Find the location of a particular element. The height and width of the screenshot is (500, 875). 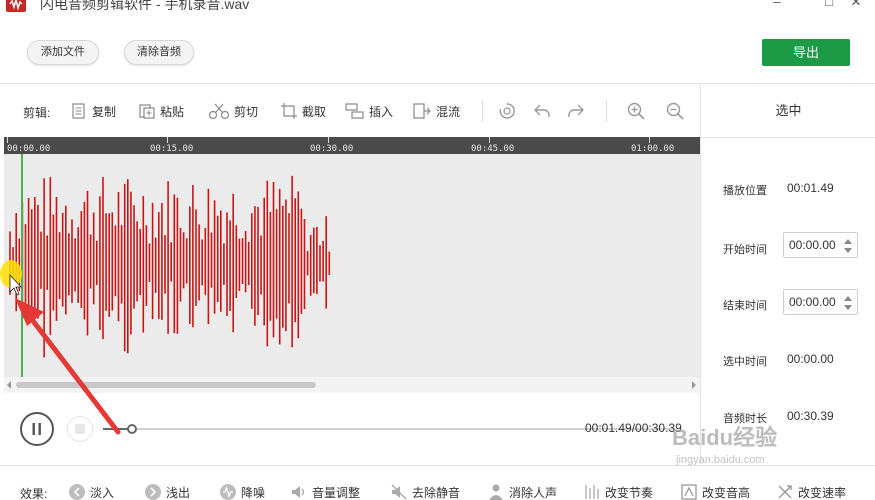

timeline-tick-label: 01:00.00 is located at coordinates (653, 149).